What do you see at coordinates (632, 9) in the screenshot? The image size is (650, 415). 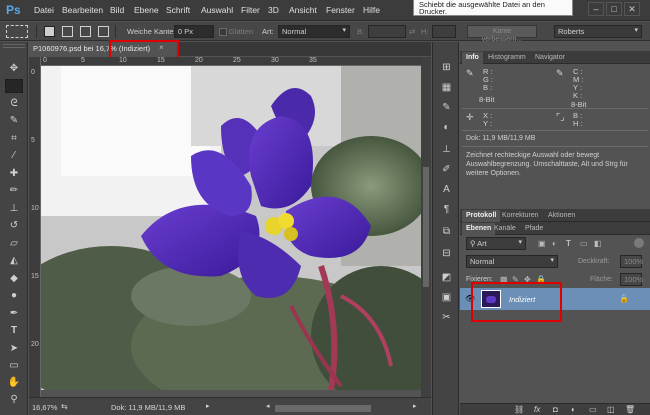 I see `close-button: ✕` at bounding box center [632, 9].